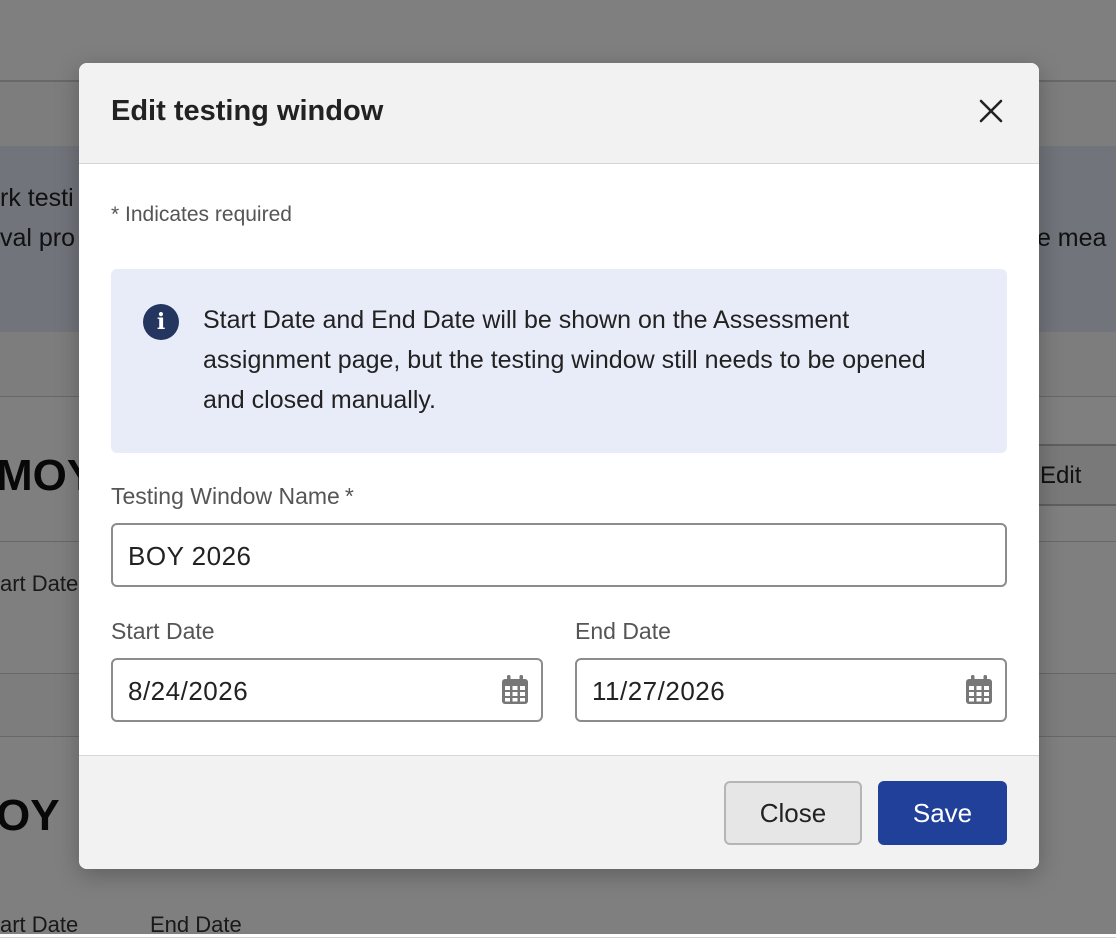  Describe the element at coordinates (190, 556) in the screenshot. I see `testing-window-name-value: BOY 2026` at that location.